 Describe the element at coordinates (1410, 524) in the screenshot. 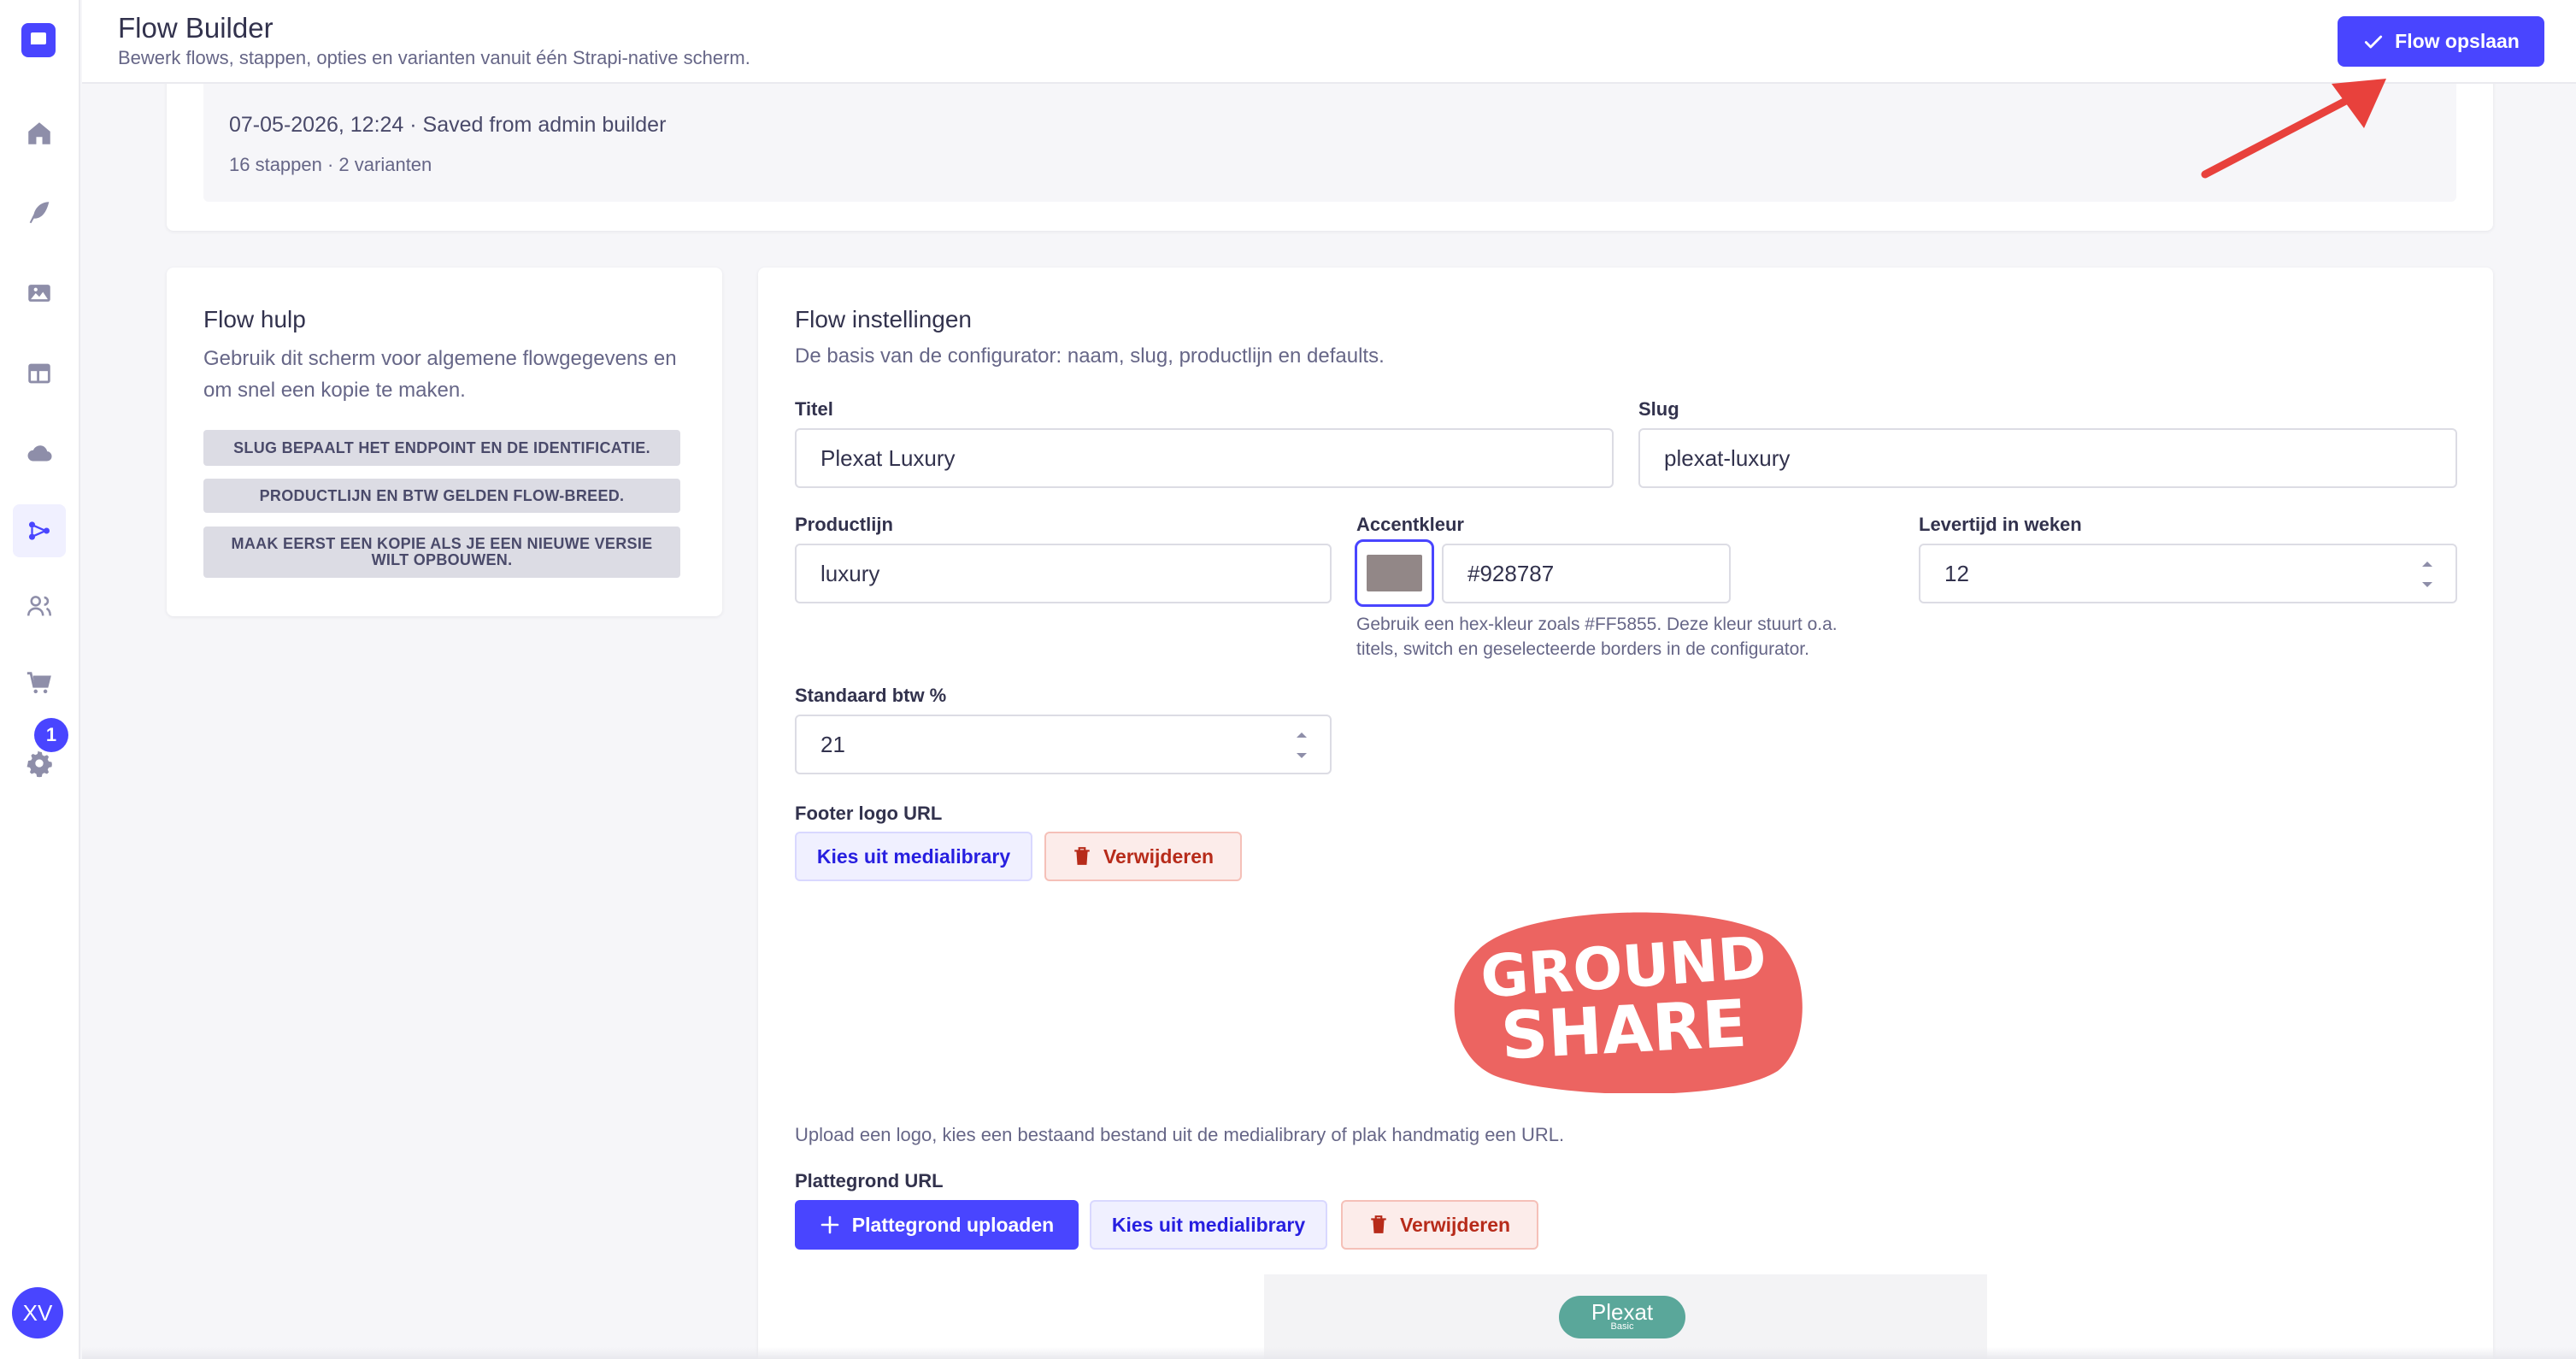

I see `accentkleur-label: Accentkleur` at that location.